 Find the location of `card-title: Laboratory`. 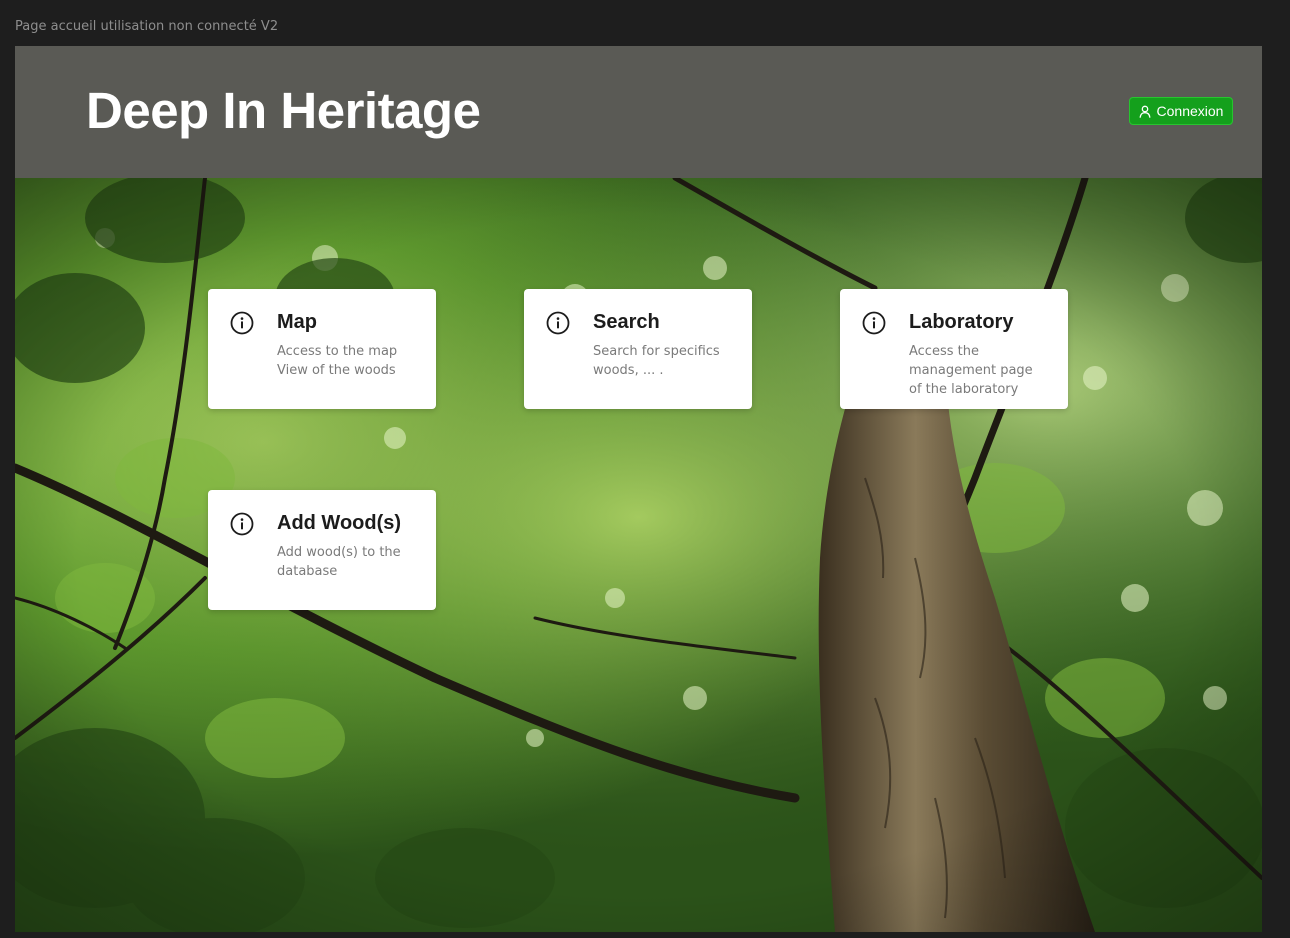

card-title: Laboratory is located at coordinates (961, 322).